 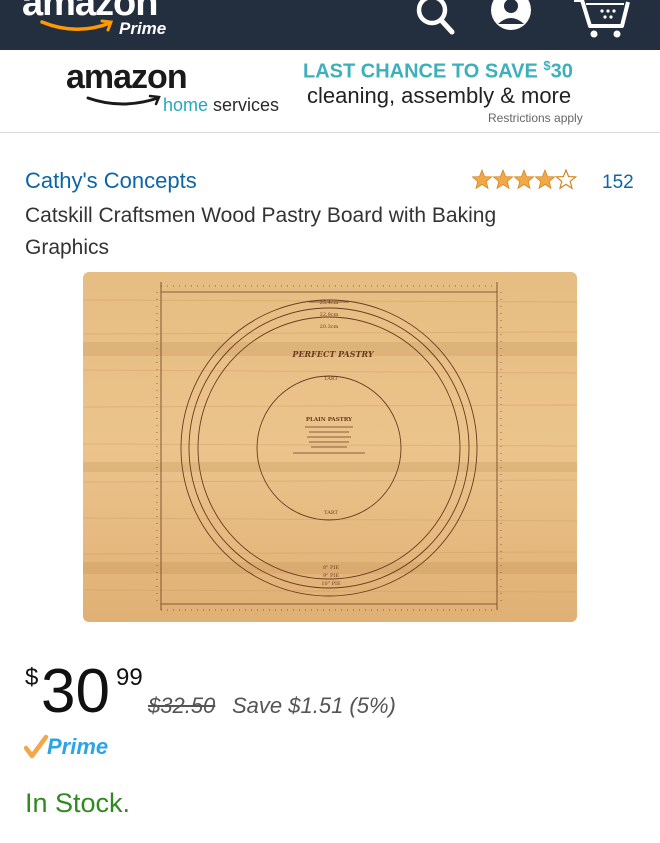 I want to click on plain-pastry-label: PLAIN PASTRY, so click(x=329, y=420).